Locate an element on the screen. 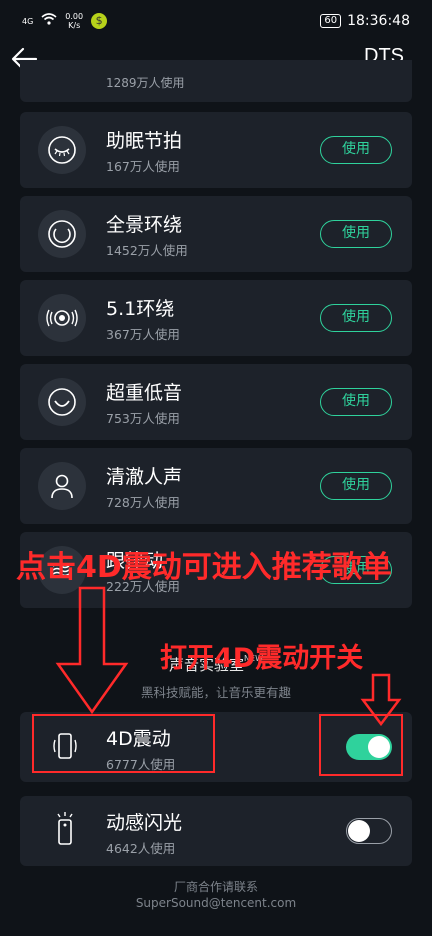 This screenshot has width=432, height=936. annotation-box-toggle is located at coordinates (361, 745).